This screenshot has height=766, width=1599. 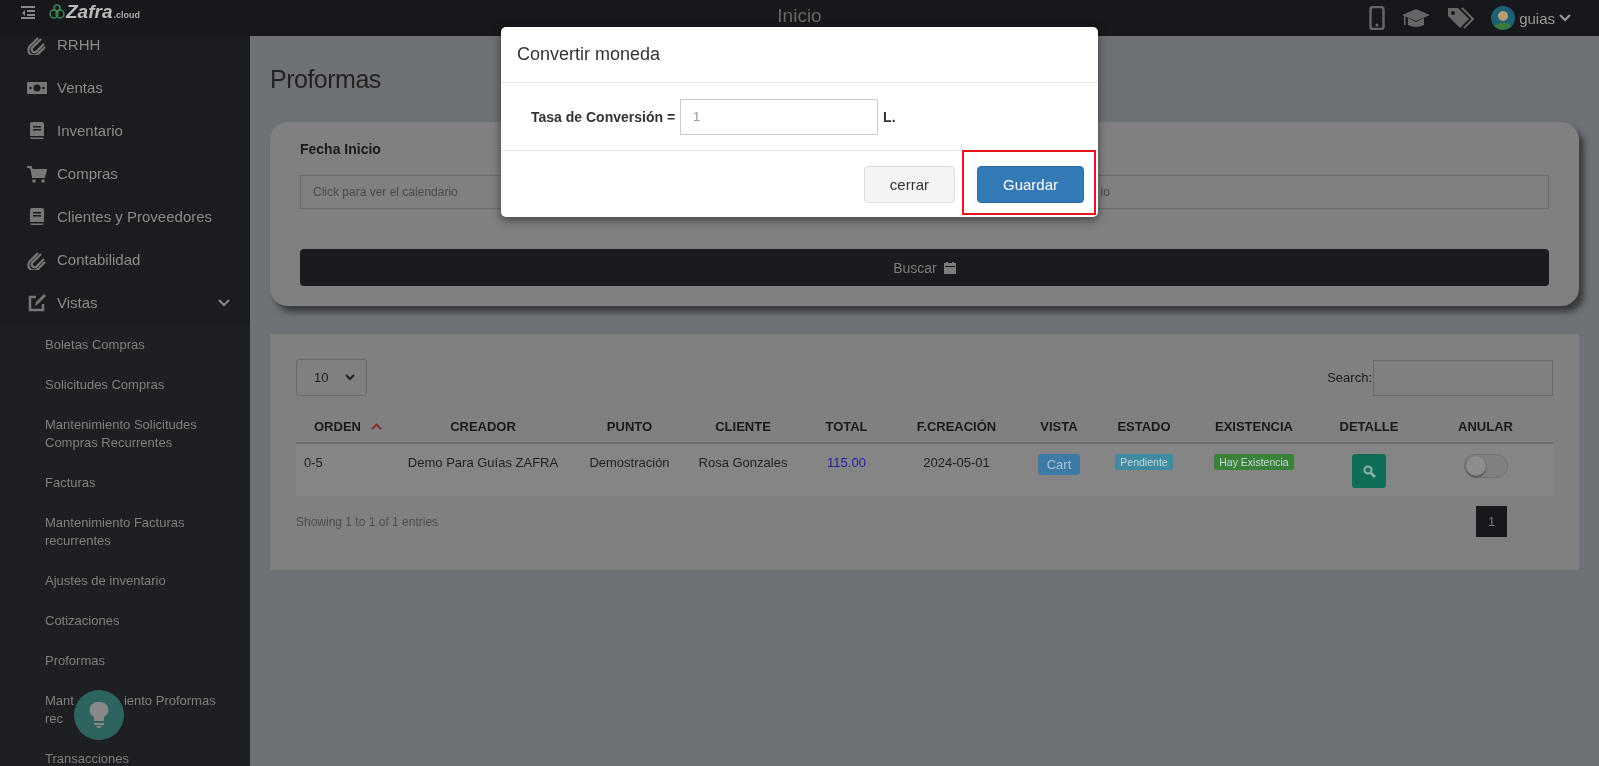 What do you see at coordinates (125, 259) in the screenshot?
I see `sidebar-item: Contabilidad` at bounding box center [125, 259].